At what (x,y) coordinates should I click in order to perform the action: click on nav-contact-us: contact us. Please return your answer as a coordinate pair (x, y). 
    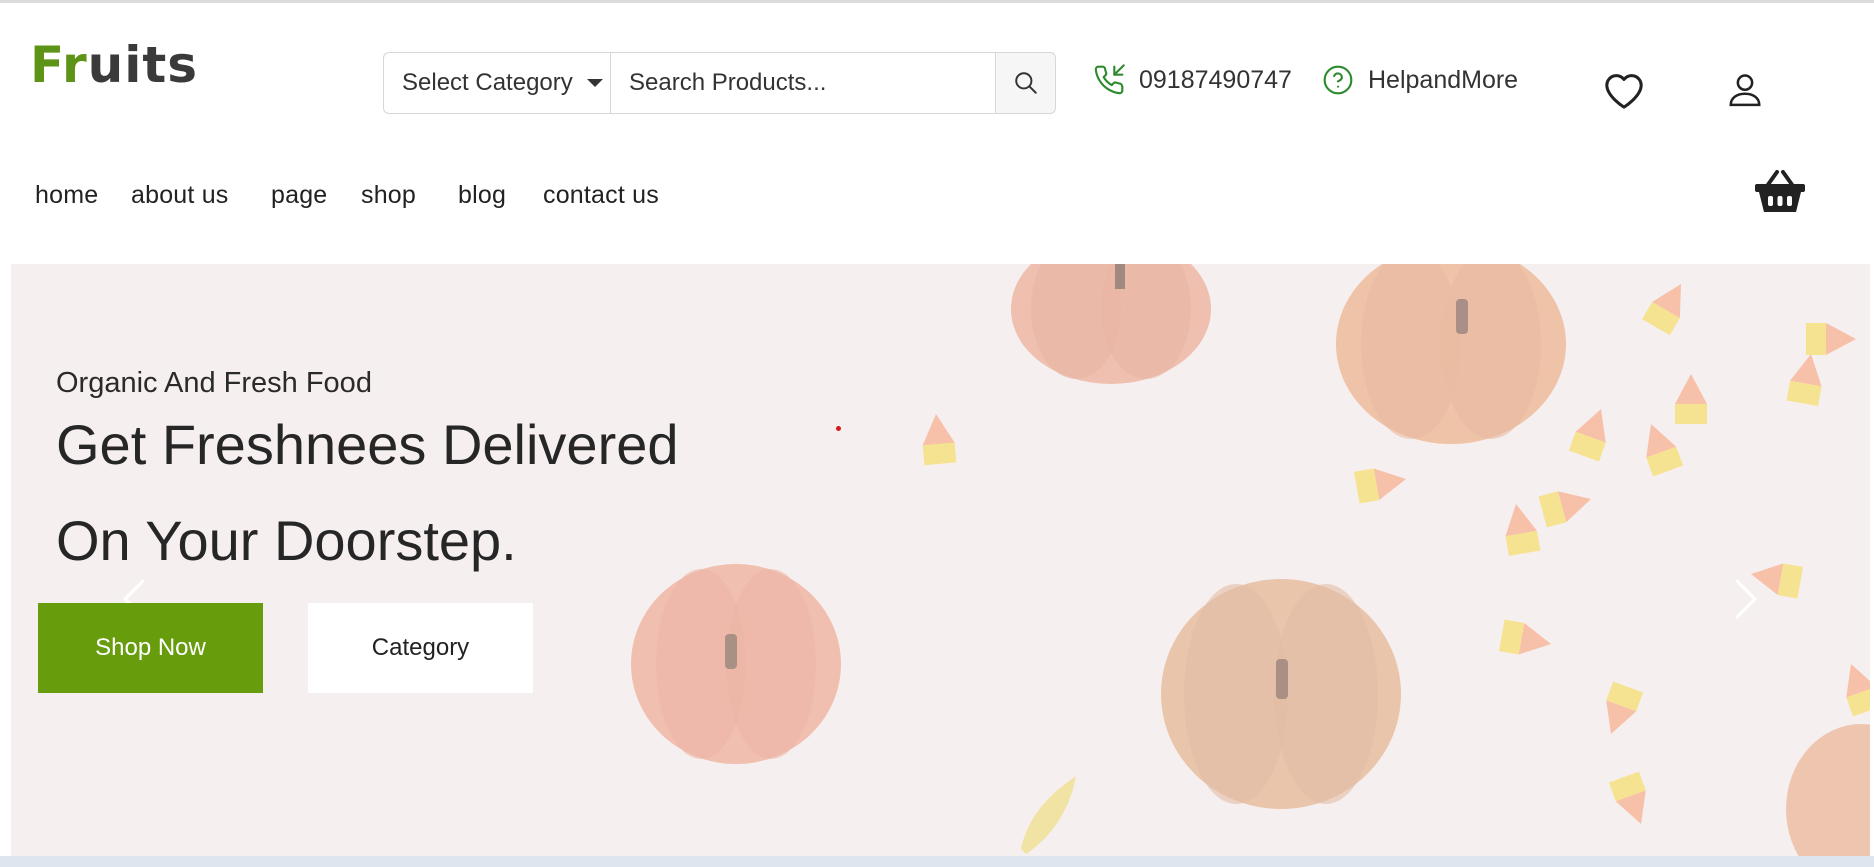
    Looking at the image, I should click on (601, 195).